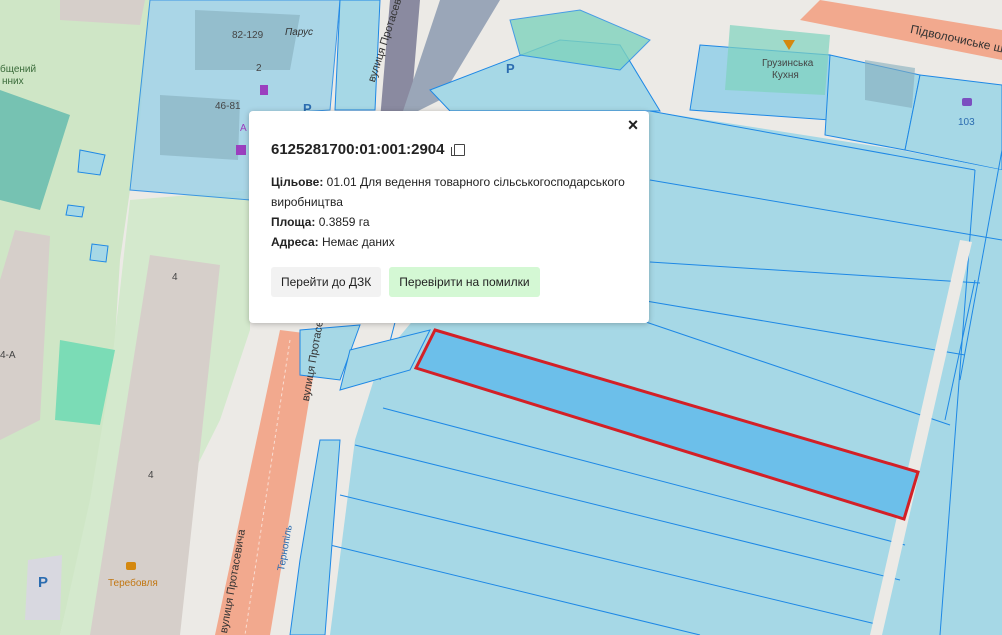 This screenshot has width=1002, height=635. What do you see at coordinates (248, 35) in the screenshot?
I see `house-number-82-129: 82-129` at bounding box center [248, 35].